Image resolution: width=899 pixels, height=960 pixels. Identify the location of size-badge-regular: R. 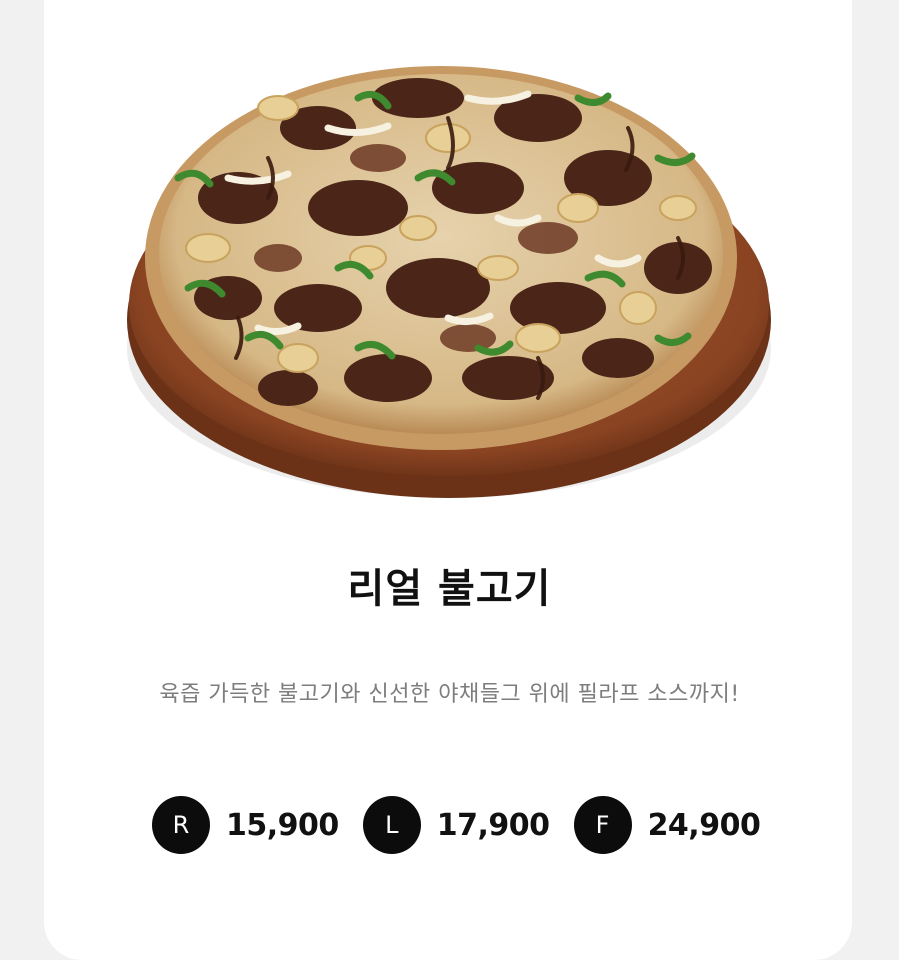
(181, 825).